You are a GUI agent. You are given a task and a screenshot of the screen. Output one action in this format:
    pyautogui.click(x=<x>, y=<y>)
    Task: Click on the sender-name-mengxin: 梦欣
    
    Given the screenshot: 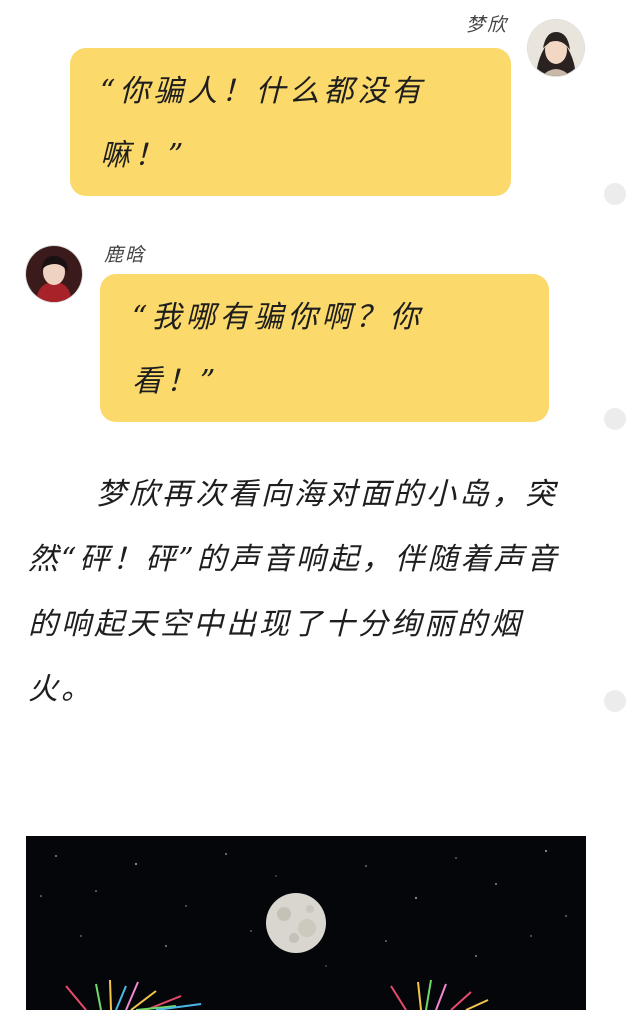 What is the action you would take?
    pyautogui.click(x=487, y=25)
    